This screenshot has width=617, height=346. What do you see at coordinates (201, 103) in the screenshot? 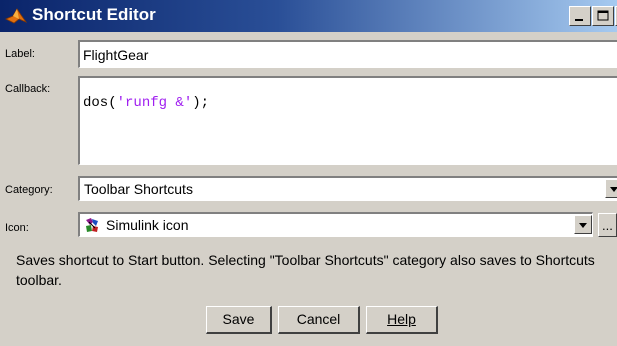
I see `callback-code-suffix: );` at bounding box center [201, 103].